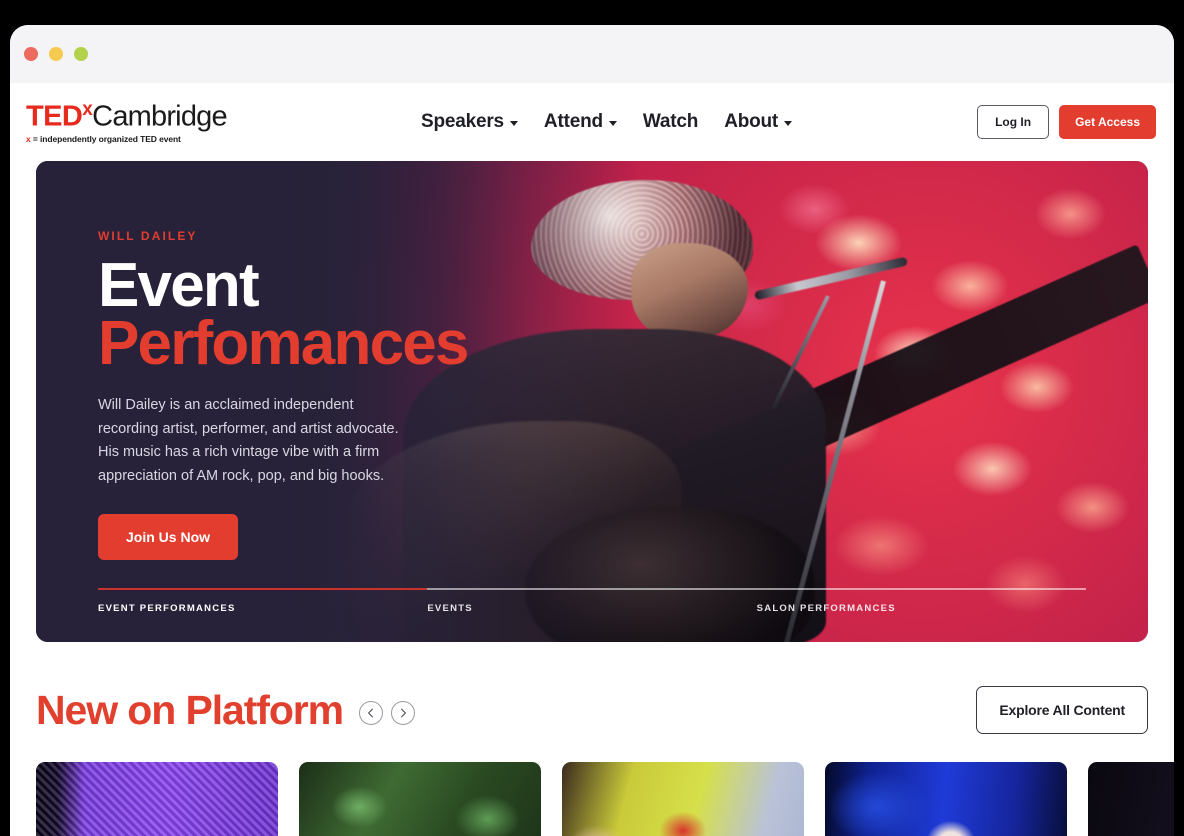 The height and width of the screenshot is (836, 1184). I want to click on logo-tagline-text: = independently organized TED event, so click(106, 139).